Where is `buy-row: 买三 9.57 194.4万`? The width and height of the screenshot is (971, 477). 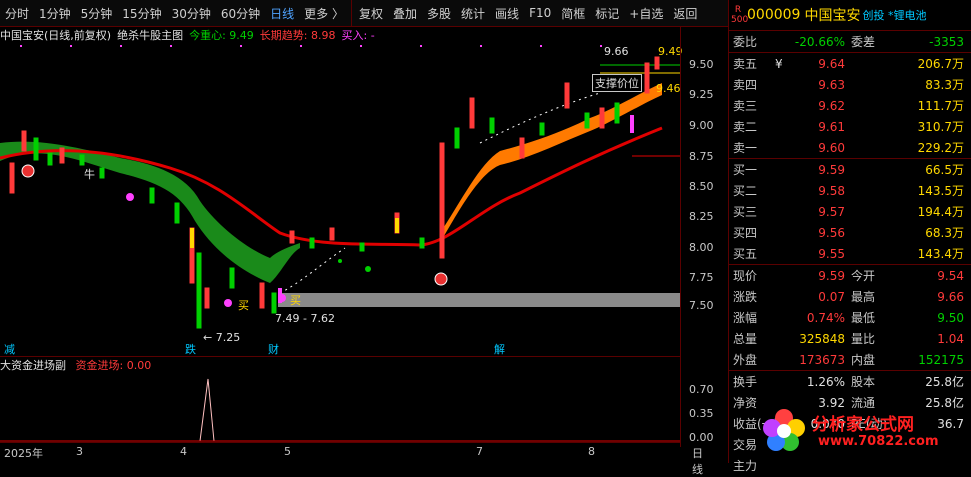
buy-row: 买三 9.57 194.4万 is located at coordinates (850, 211).